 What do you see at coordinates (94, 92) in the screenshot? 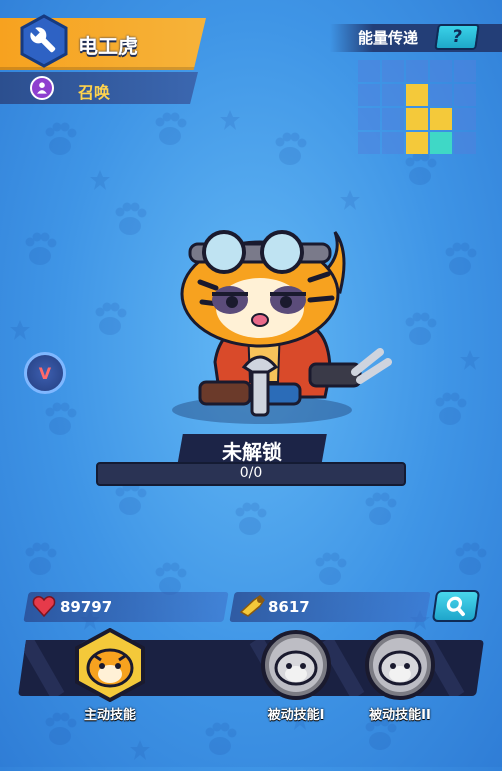
I see `hero-category: 召唤` at bounding box center [94, 92].